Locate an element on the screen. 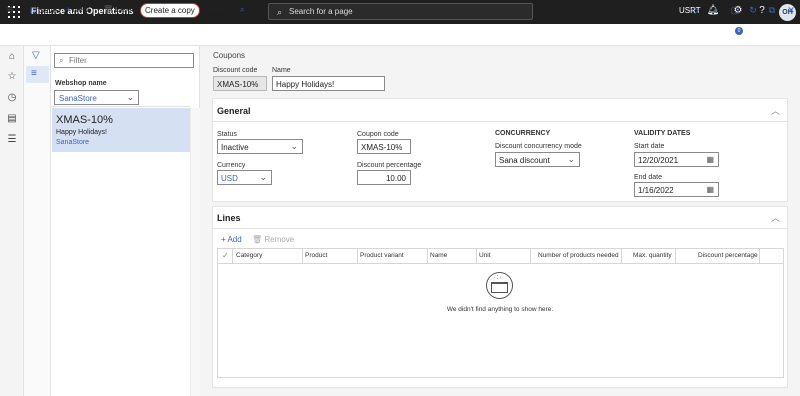  action-bar is located at coordinates (400, 35).